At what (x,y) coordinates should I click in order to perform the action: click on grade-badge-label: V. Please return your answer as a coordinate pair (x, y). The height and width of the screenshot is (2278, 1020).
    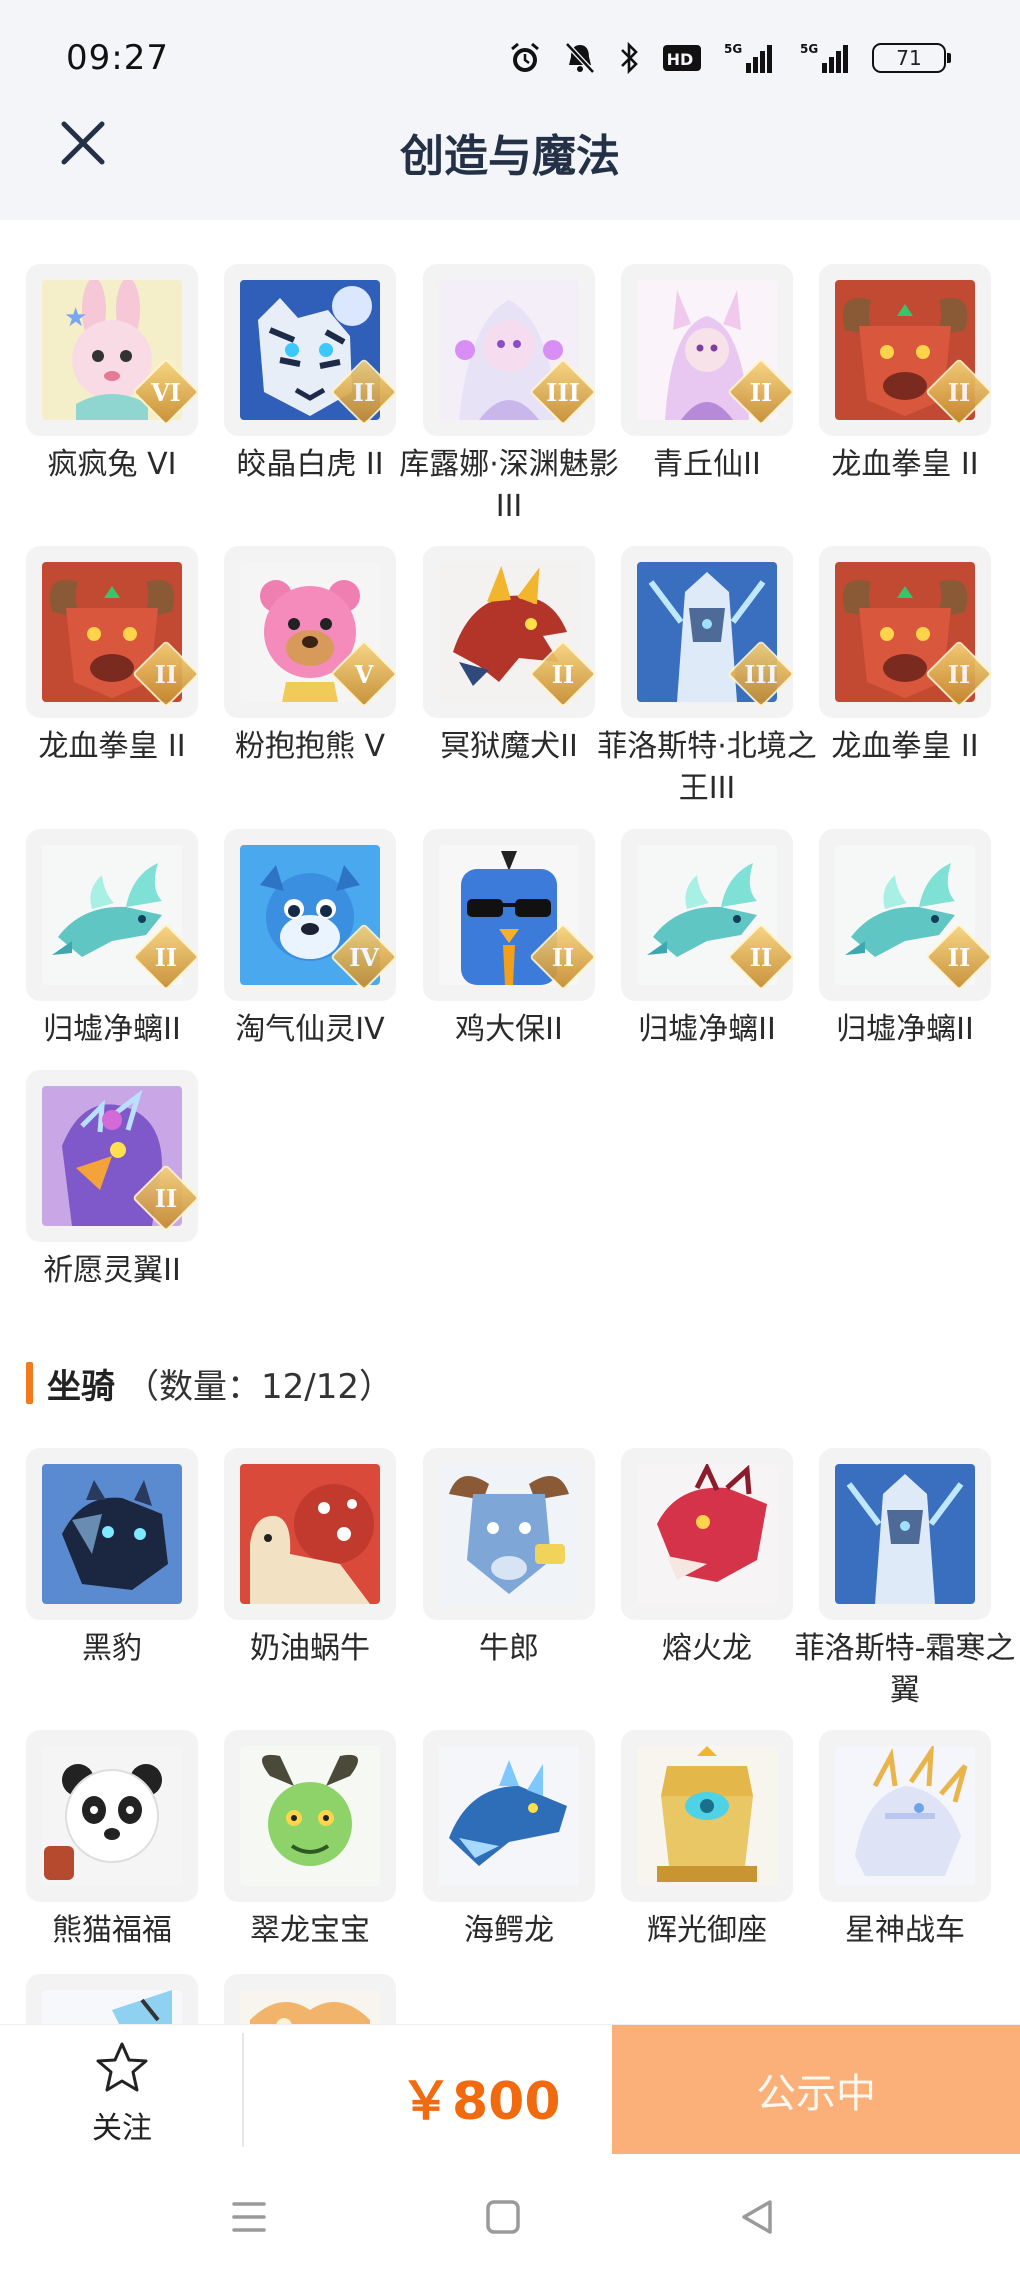
    Looking at the image, I should click on (364, 674).